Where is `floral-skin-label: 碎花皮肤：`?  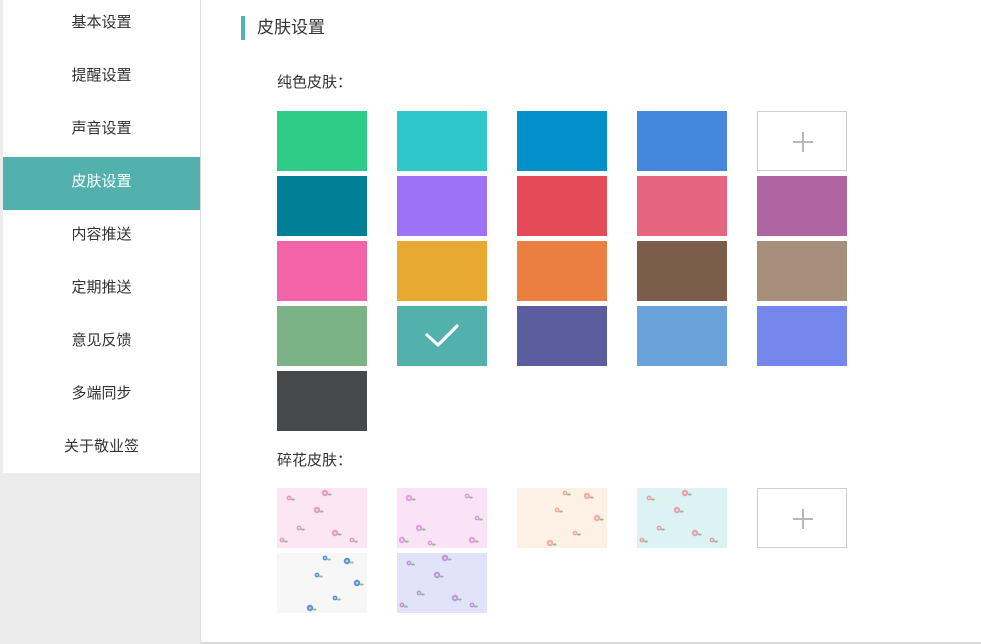 floral-skin-label: 碎花皮肤： is located at coordinates (315, 460).